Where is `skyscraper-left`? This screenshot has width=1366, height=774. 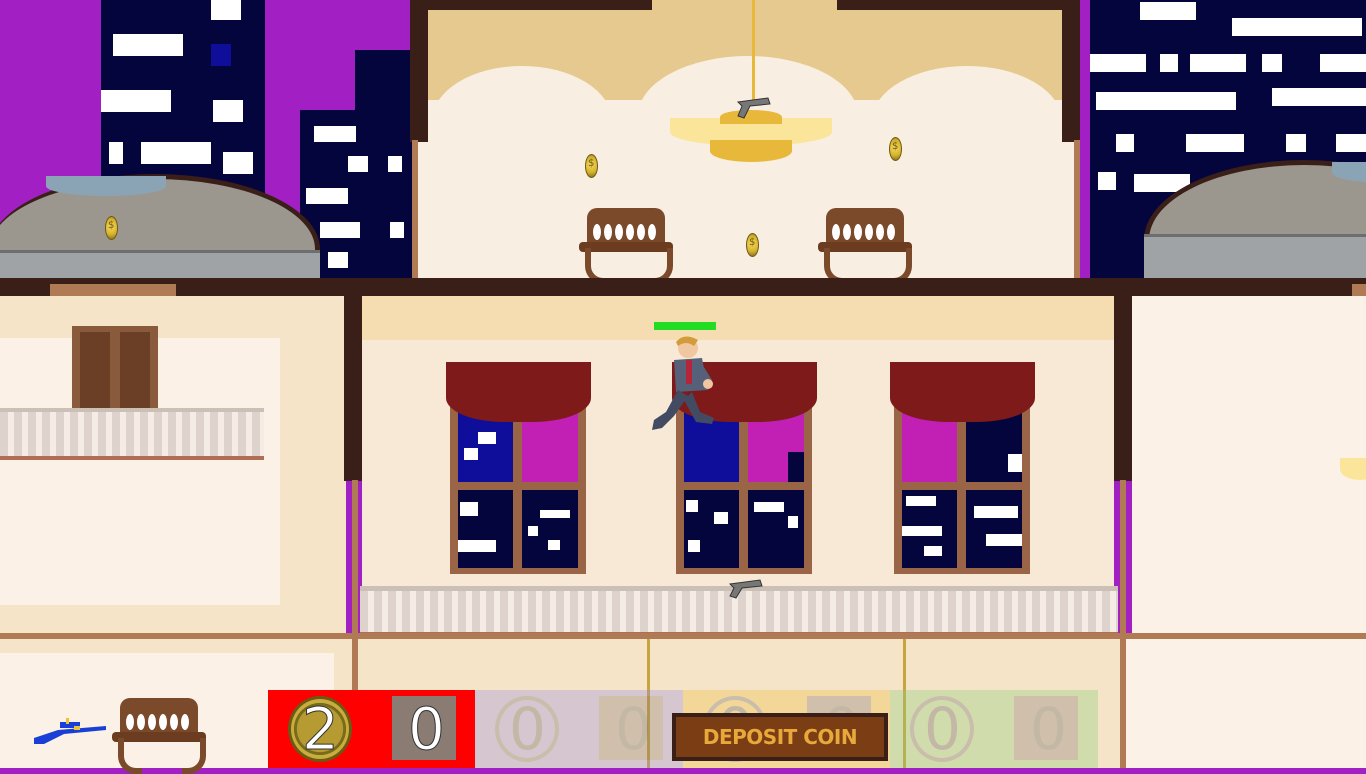
skyscraper-left is located at coordinates (183, 100).